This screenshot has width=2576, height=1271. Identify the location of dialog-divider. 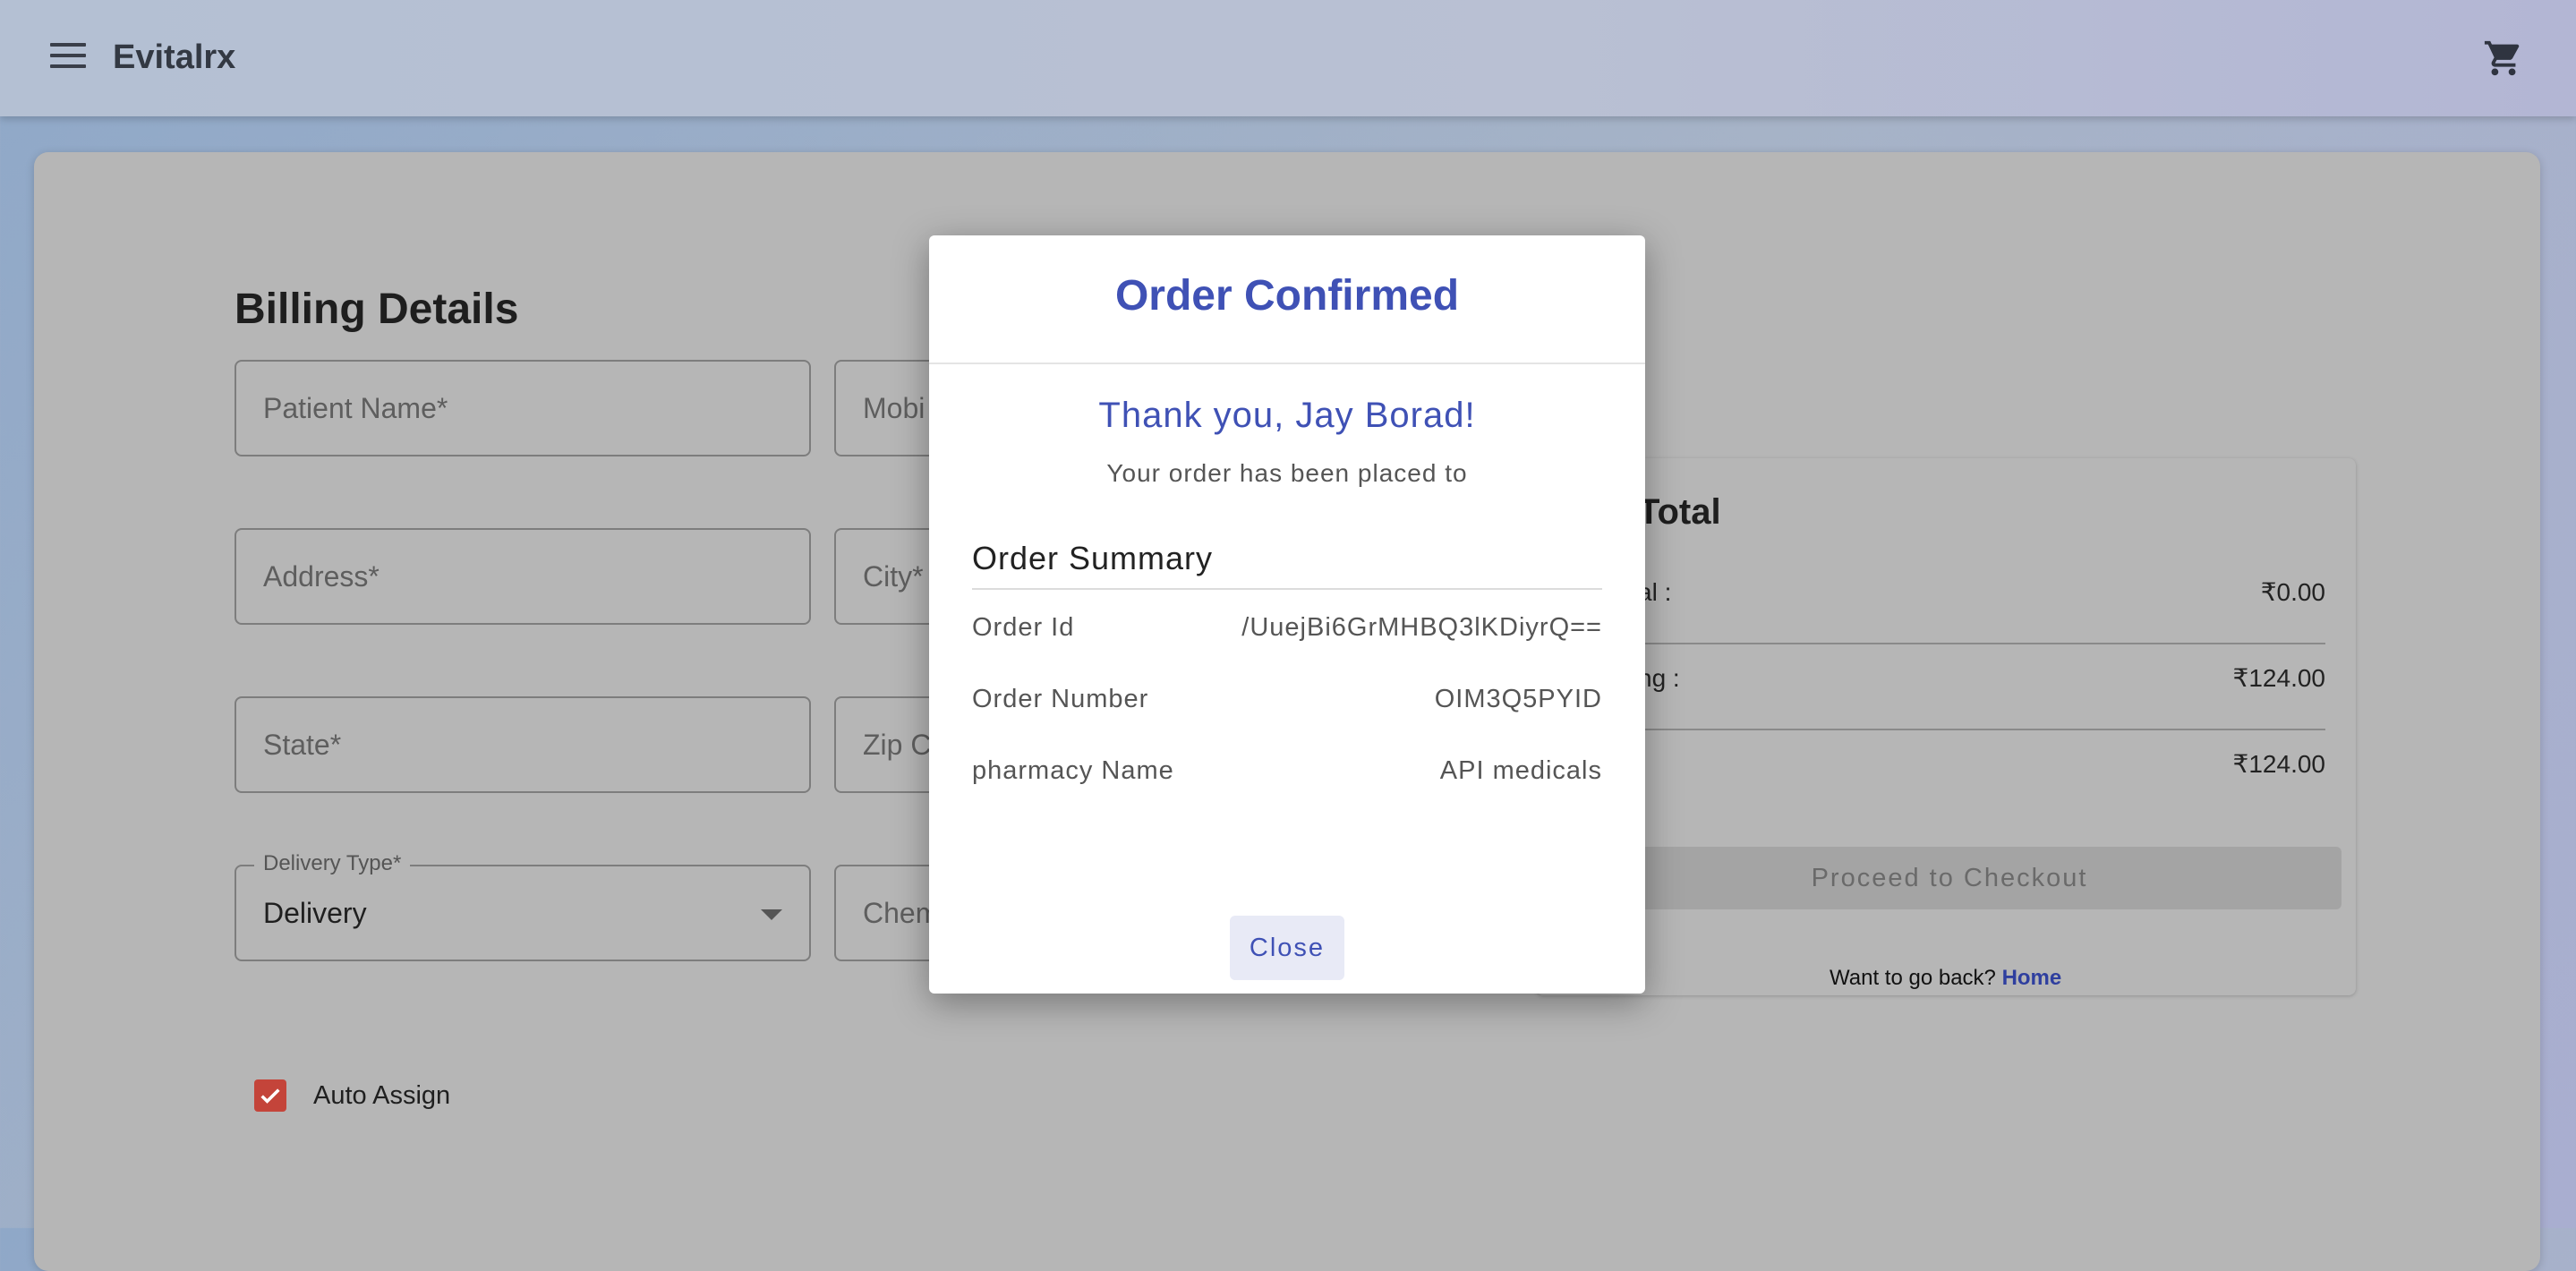
(1287, 363).